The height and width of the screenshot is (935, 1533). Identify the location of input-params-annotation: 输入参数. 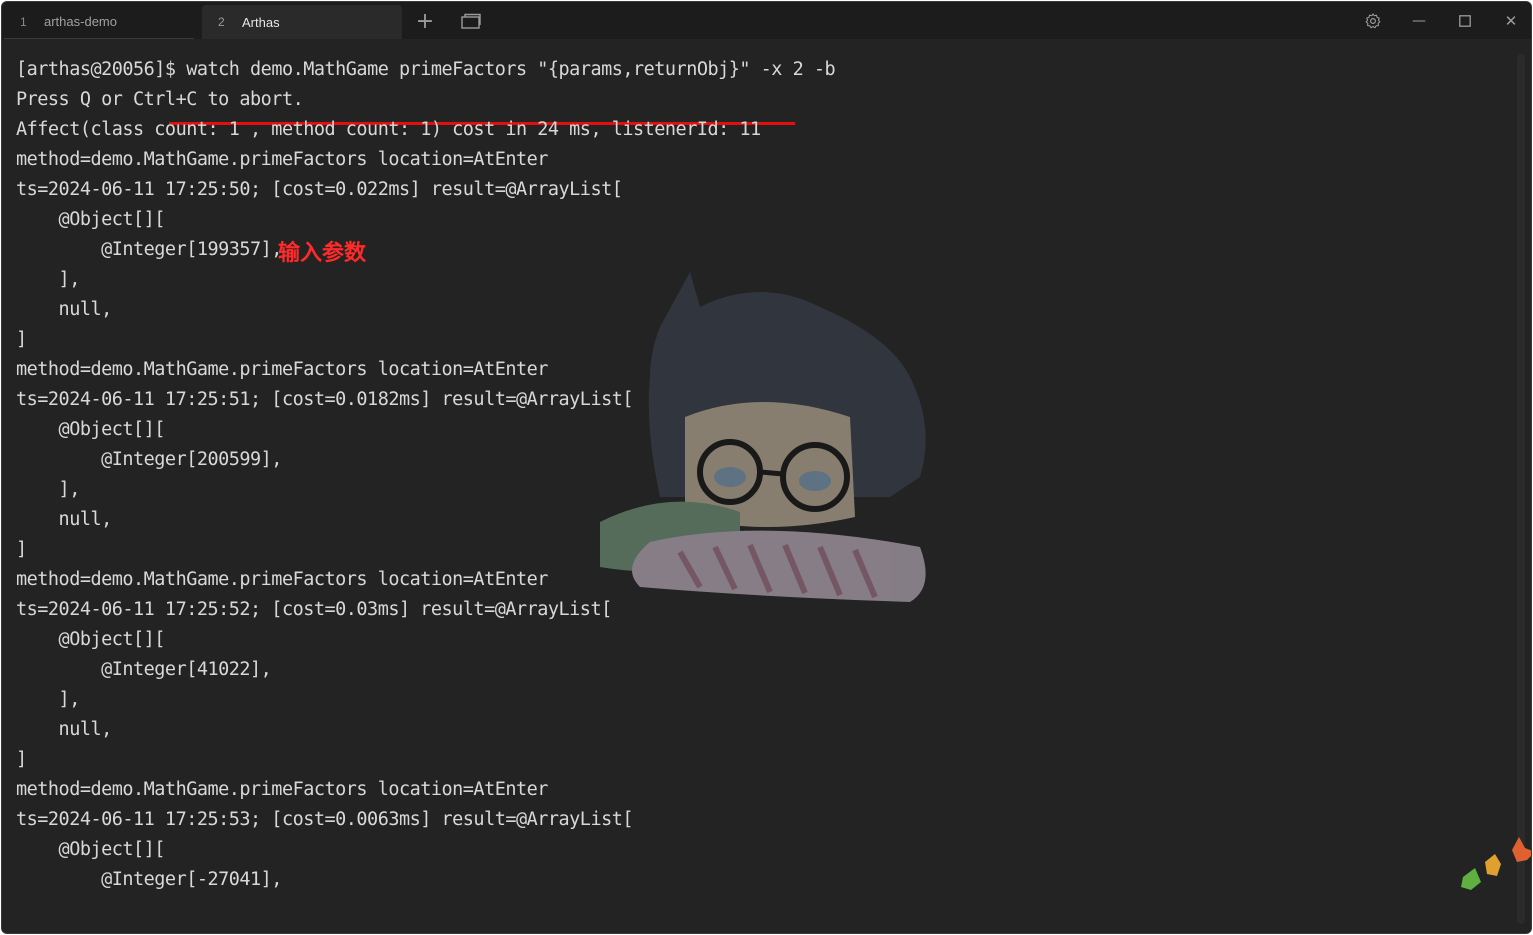
(322, 253).